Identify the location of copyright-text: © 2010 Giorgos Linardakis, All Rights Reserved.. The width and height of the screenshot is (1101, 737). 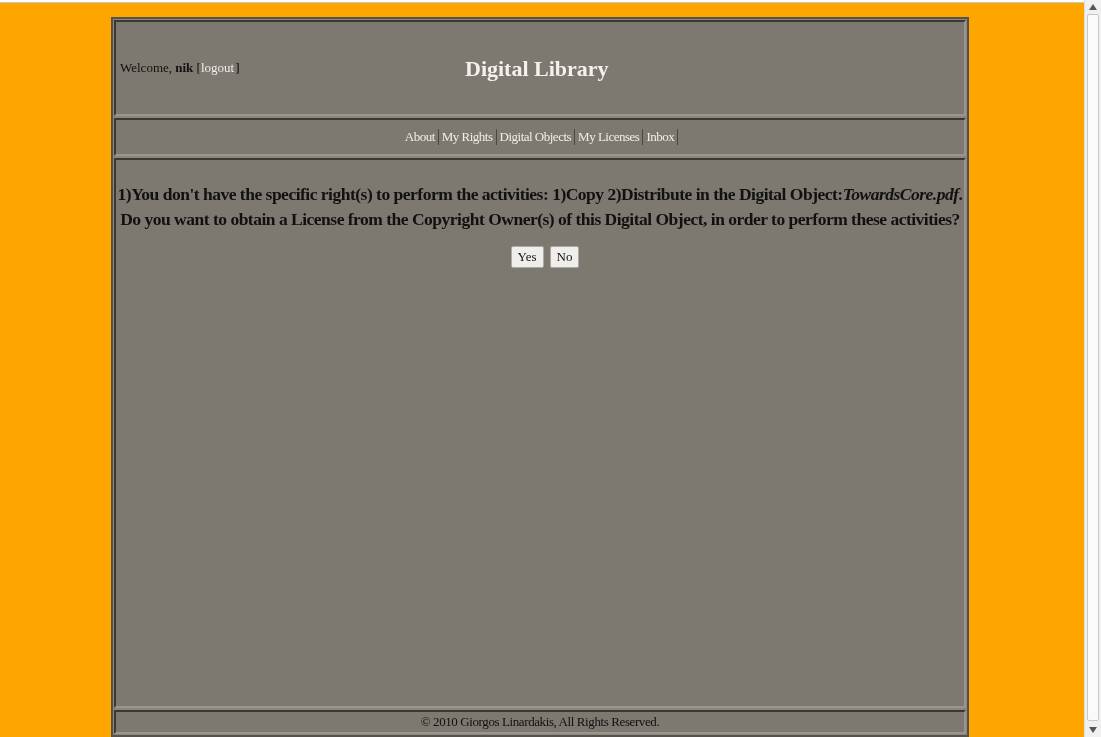
(540, 722).